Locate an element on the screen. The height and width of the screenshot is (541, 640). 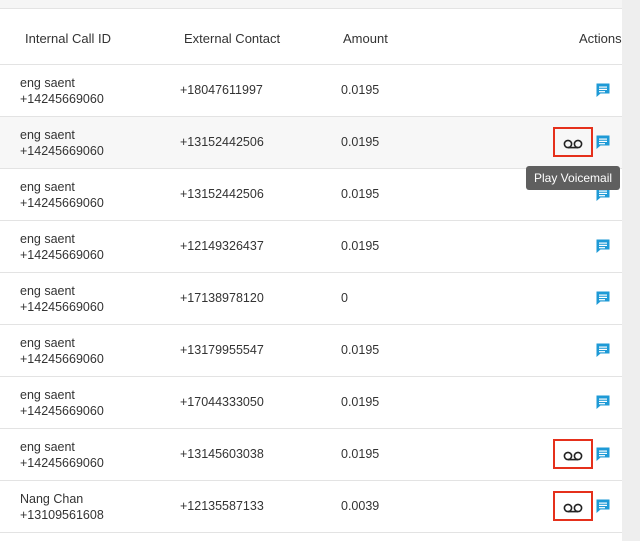
table-row: eng saent +14245669060 +18047611997 0.0195 is located at coordinates (311, 91).